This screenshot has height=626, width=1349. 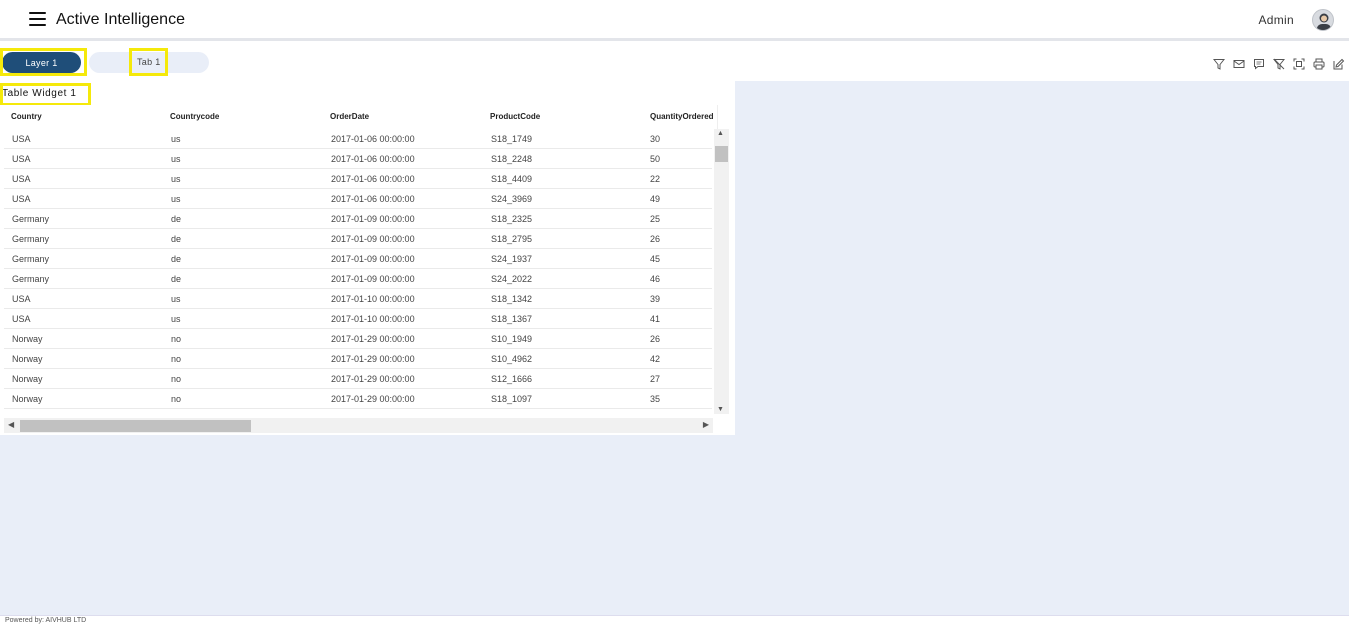 I want to click on table-cell: S24_2022, so click(x=512, y=279).